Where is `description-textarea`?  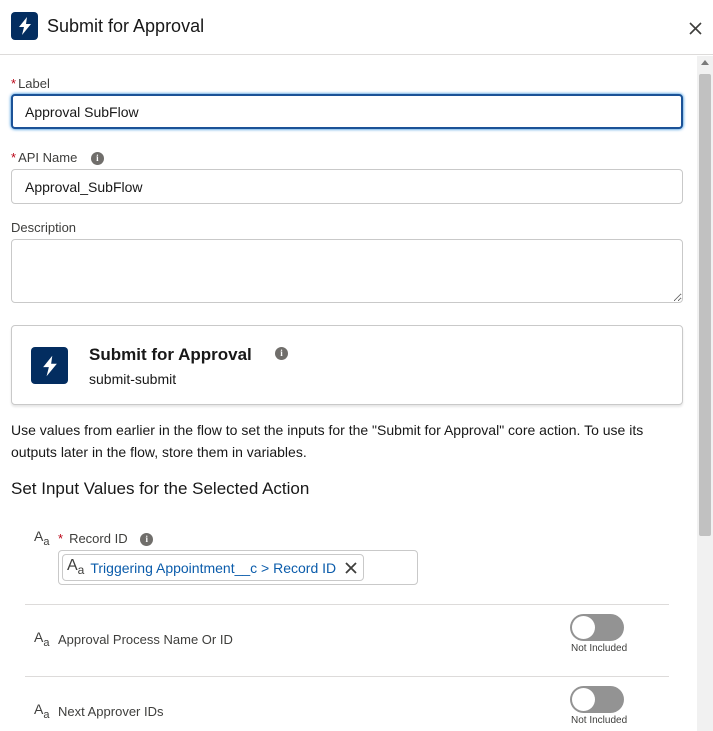 description-textarea is located at coordinates (347, 271).